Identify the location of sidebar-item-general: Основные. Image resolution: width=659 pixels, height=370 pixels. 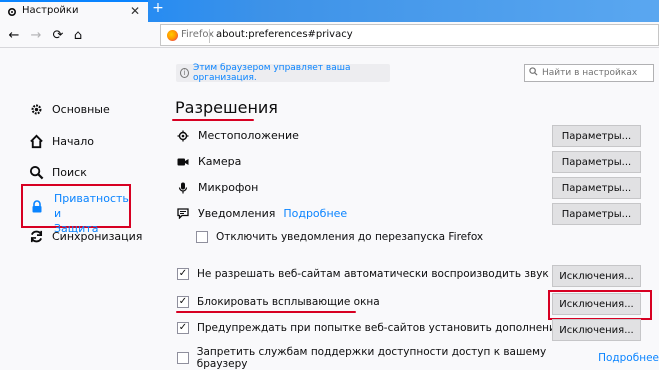
(69, 109).